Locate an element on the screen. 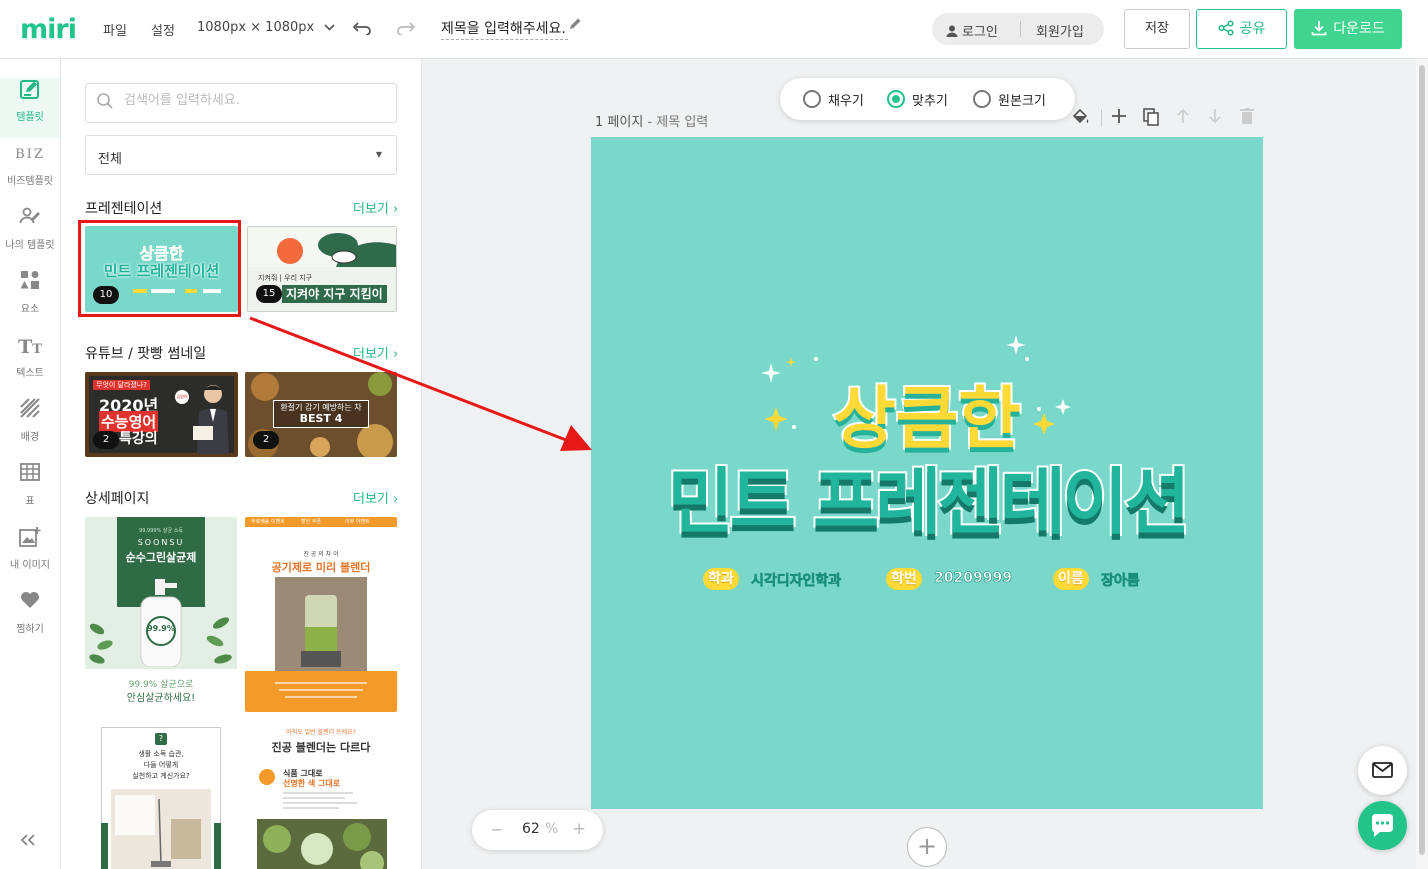  trash-icon is located at coordinates (1247, 118).